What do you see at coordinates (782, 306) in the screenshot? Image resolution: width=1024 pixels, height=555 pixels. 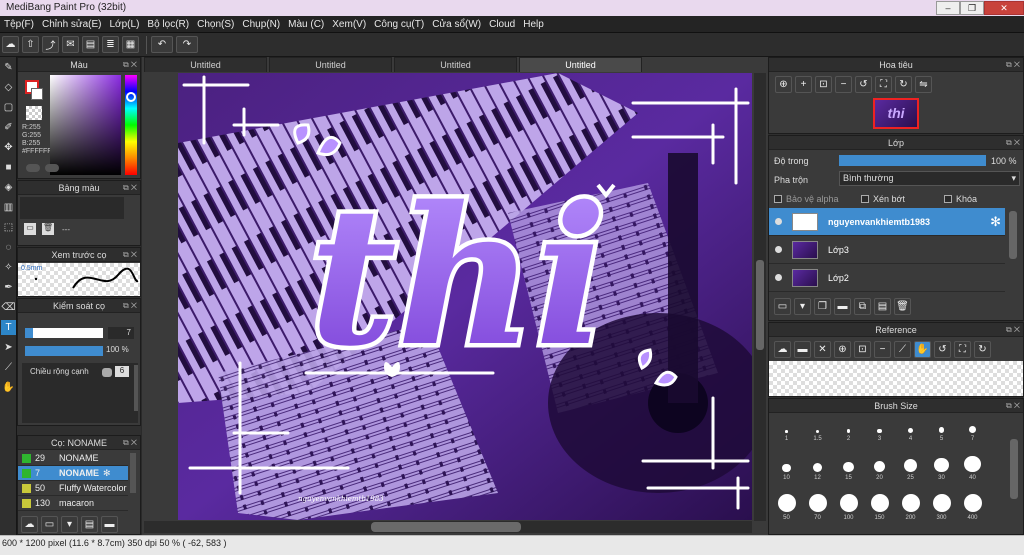 I see `new-layer-icon: ▭` at bounding box center [782, 306].